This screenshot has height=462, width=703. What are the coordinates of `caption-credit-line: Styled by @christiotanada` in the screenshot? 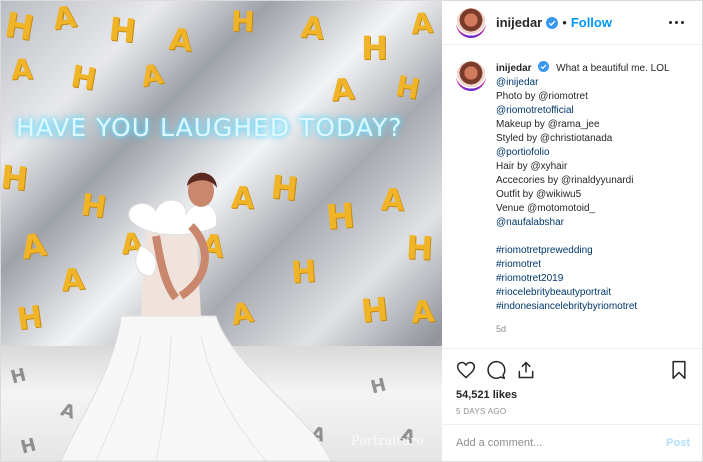 It's located at (554, 138).